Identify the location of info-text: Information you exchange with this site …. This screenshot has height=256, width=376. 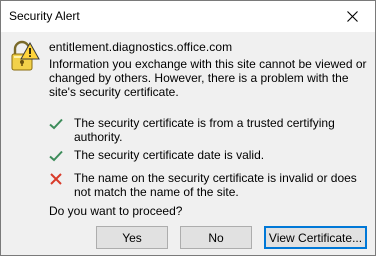
(208, 78).